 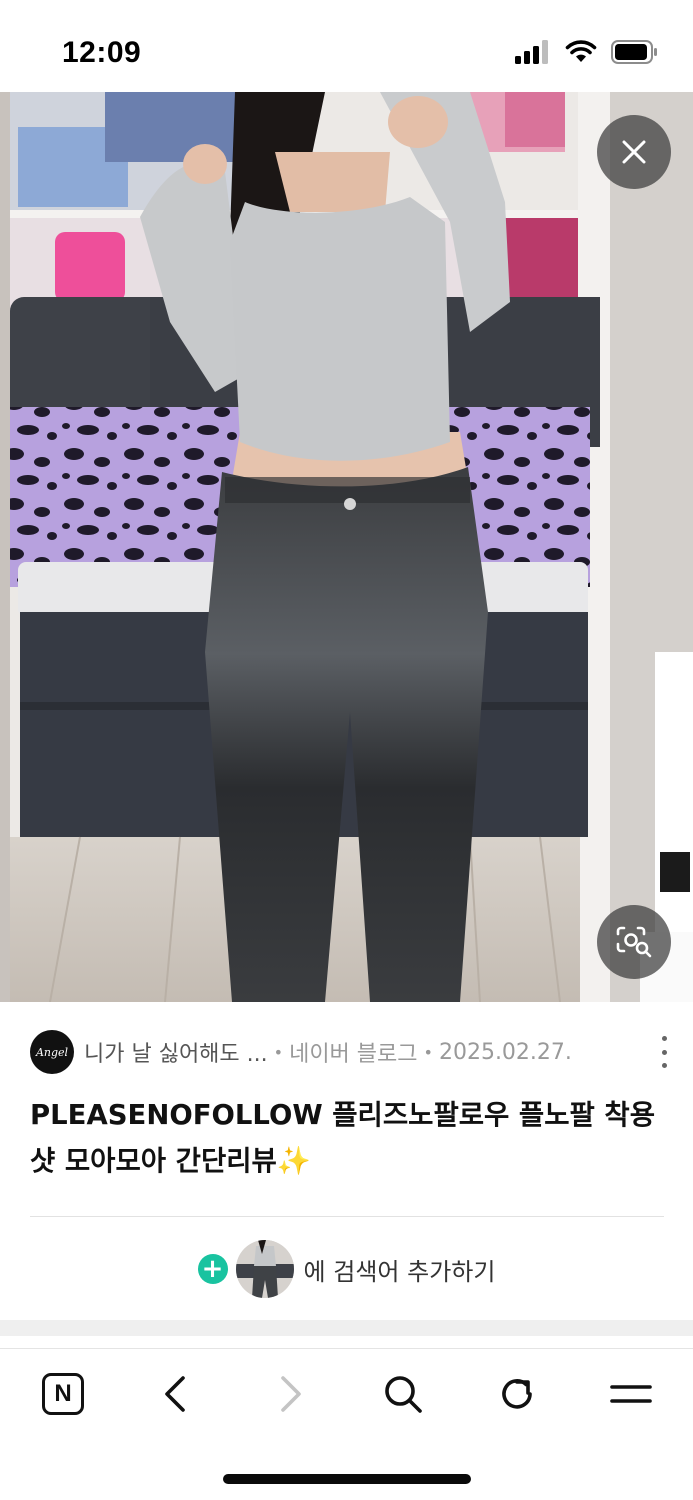 I want to click on forward-button, so click(x=291, y=1394).